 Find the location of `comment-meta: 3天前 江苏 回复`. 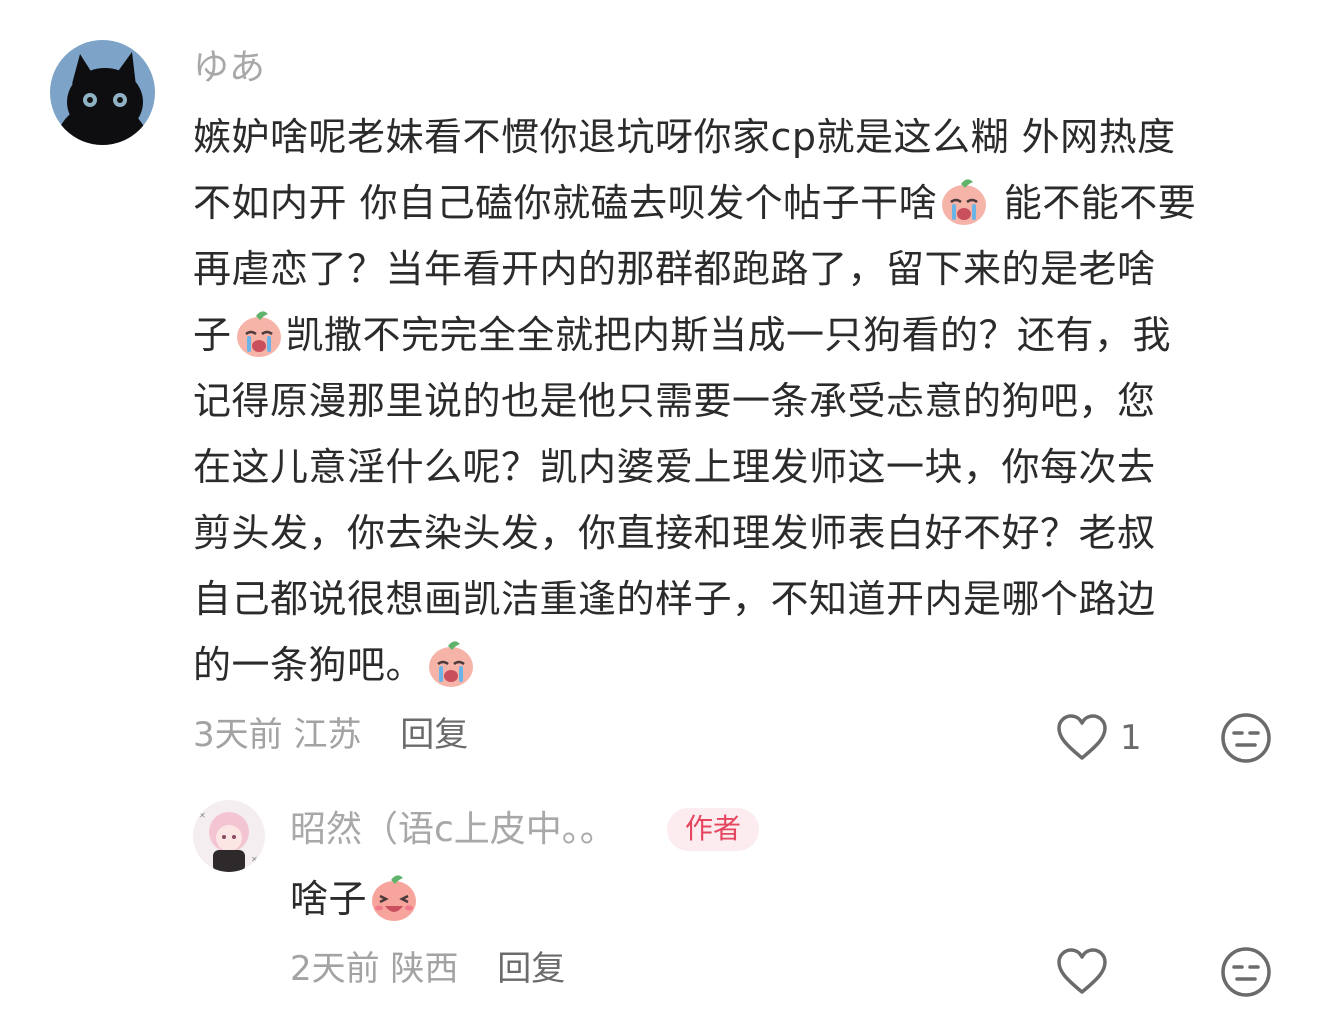

comment-meta: 3天前 江苏 回复 is located at coordinates (330, 735).